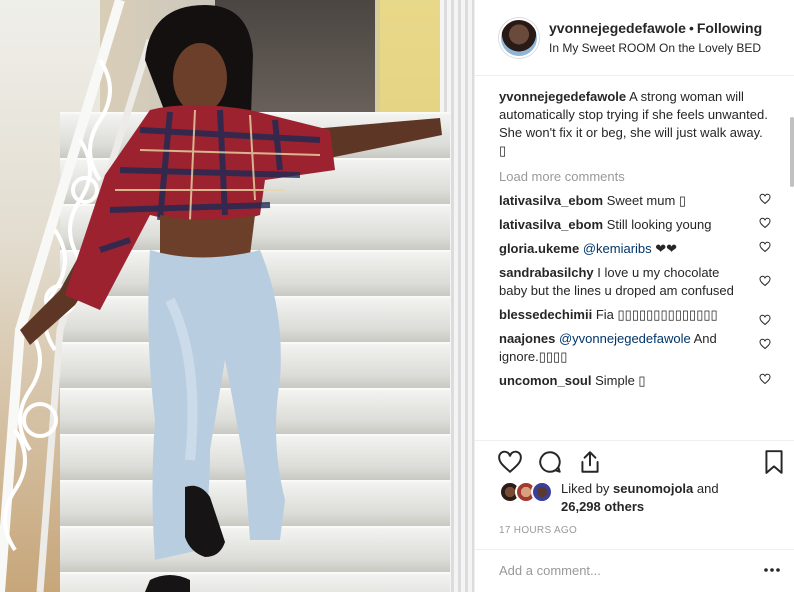 This screenshot has height=592, width=794. Describe the element at coordinates (634, 460) in the screenshot. I see `action-bar` at that location.